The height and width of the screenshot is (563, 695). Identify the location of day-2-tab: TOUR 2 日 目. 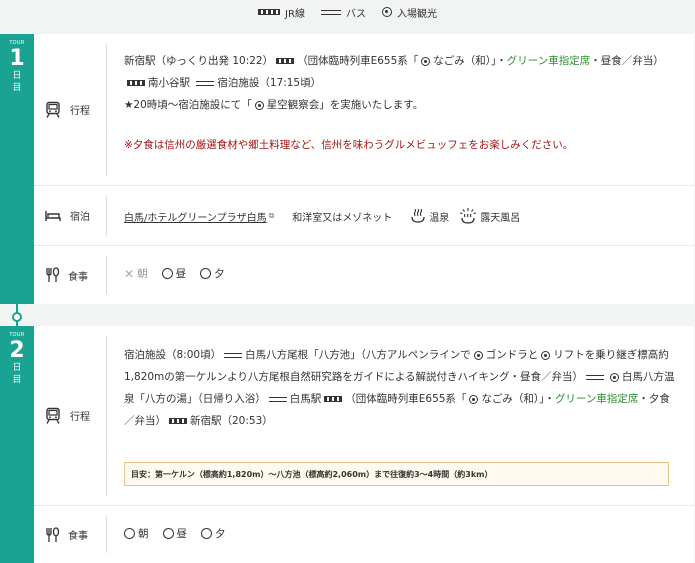
(17, 444).